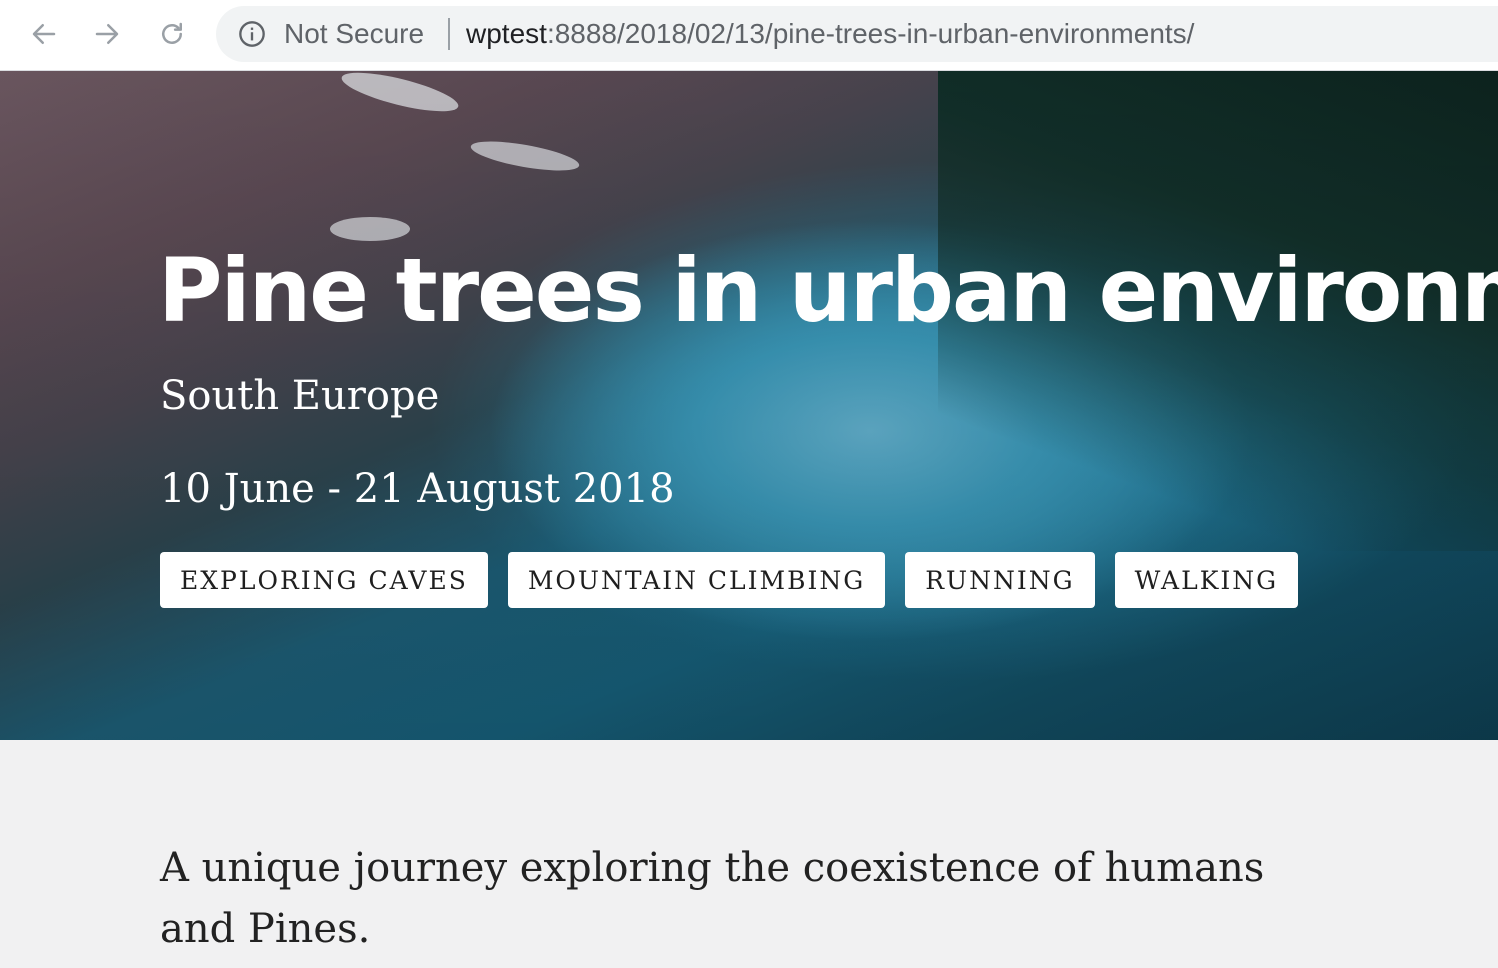 The width and height of the screenshot is (1498, 968). I want to click on reload-button, so click(172, 34).